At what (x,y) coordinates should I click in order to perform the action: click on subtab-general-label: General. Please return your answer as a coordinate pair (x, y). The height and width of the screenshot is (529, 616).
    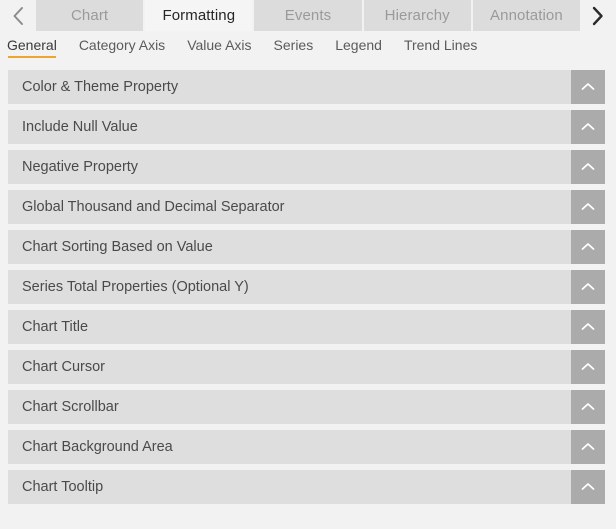
    Looking at the image, I should click on (32, 45).